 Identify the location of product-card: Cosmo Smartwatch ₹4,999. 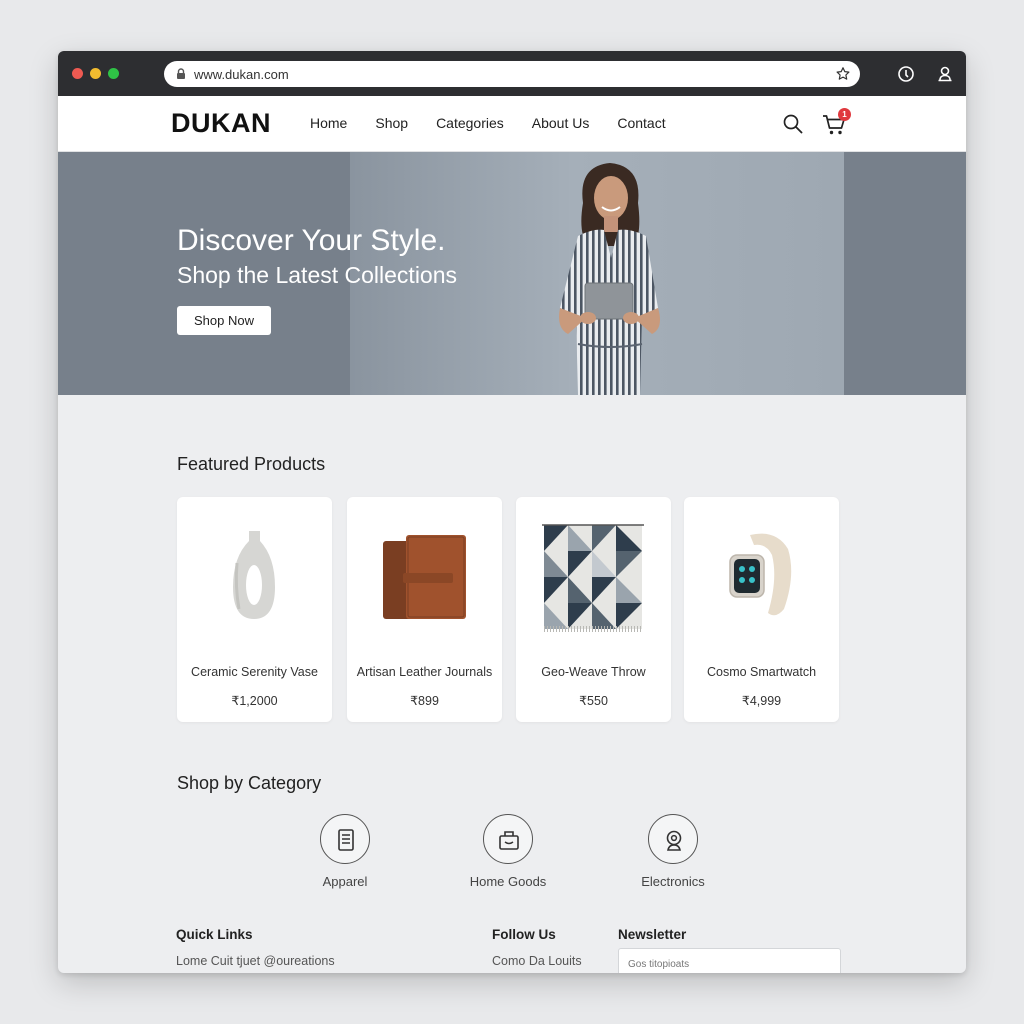
(761, 609).